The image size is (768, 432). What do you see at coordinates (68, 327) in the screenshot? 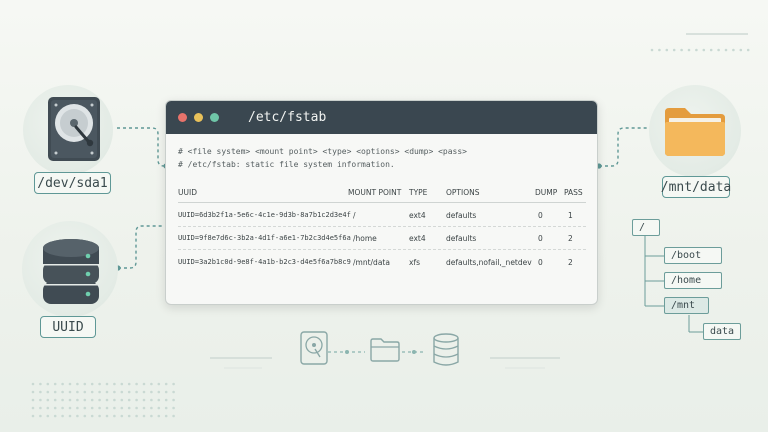
I see `uuid-label: UUID` at bounding box center [68, 327].